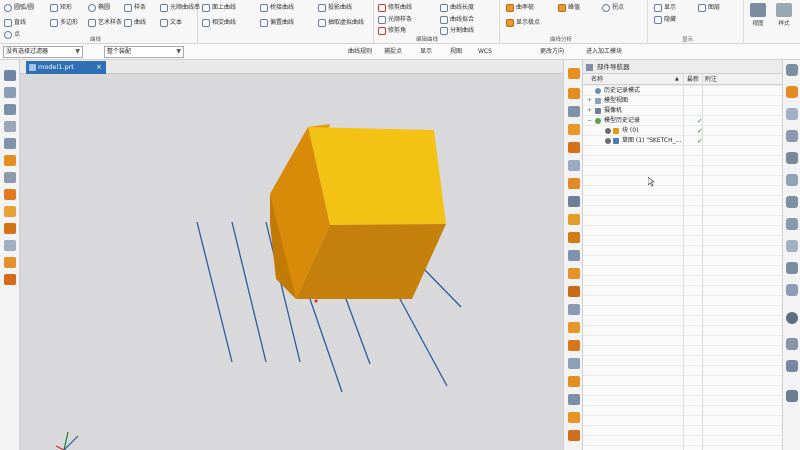  I want to click on ribbon-item-intersect-curve: 相交曲线, so click(219, 23).